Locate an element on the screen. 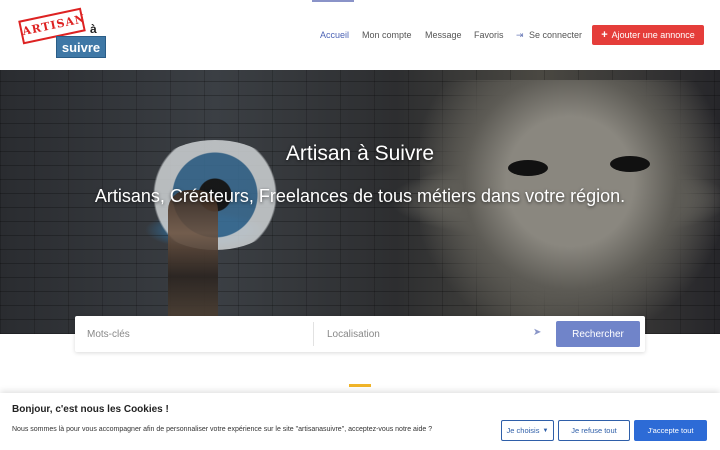 The height and width of the screenshot is (450, 720). keywords-input is located at coordinates (193, 334).